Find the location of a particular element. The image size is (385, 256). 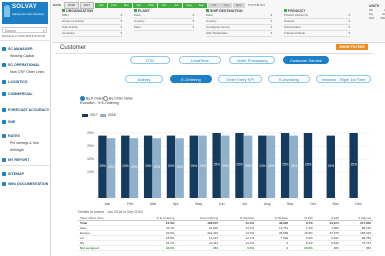

month-pill-dec: Dec is located at coordinates (238, 5).